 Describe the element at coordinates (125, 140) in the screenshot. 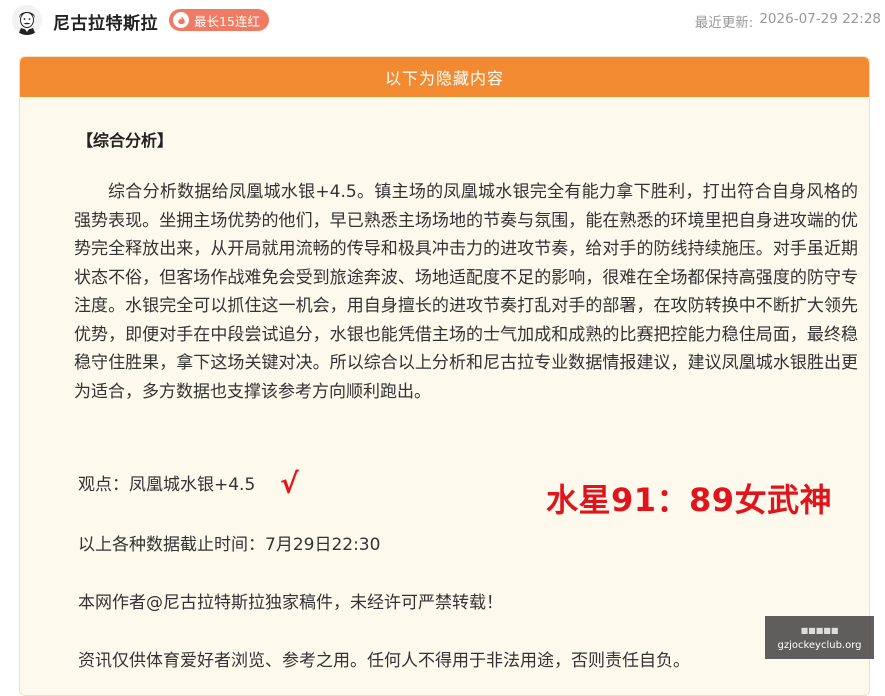

I see `section-title: 【综合分析】` at that location.